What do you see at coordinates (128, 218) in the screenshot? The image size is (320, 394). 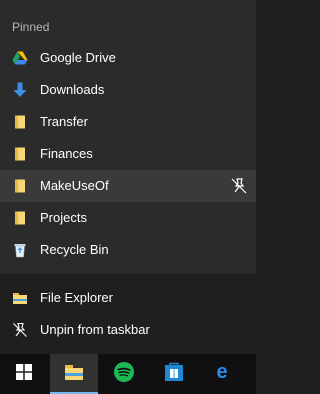 I see `pinned-item-projects: Projects` at bounding box center [128, 218].